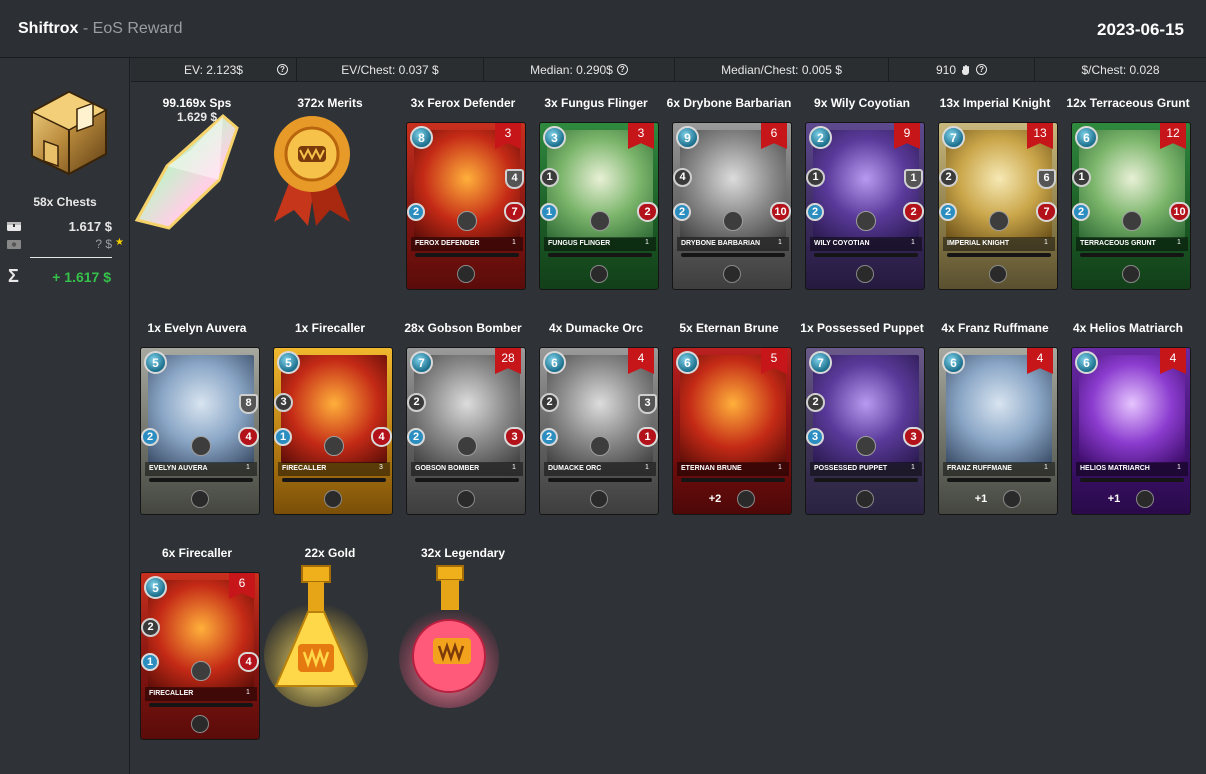  Describe the element at coordinates (733, 244) in the screenshot. I see `card-name: Drybone Barbarian` at that location.